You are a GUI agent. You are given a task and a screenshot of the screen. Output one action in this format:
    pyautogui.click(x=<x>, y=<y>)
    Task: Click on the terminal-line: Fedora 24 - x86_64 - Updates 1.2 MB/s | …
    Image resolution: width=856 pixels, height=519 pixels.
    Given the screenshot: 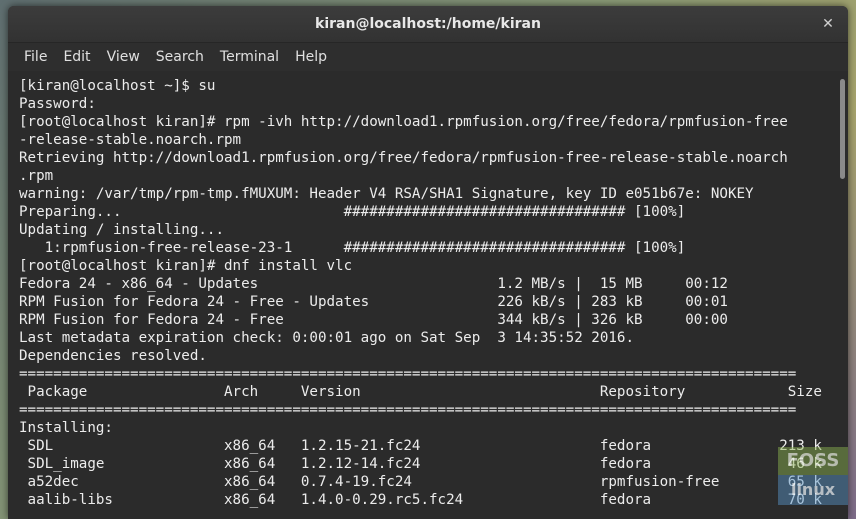 What is the action you would take?
    pyautogui.click(x=373, y=284)
    